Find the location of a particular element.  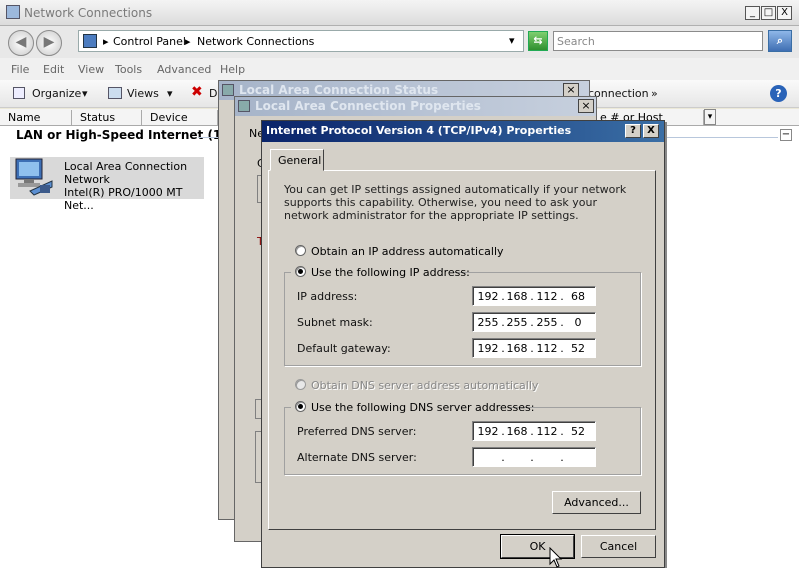

collapse-icon: − is located at coordinates (786, 135).